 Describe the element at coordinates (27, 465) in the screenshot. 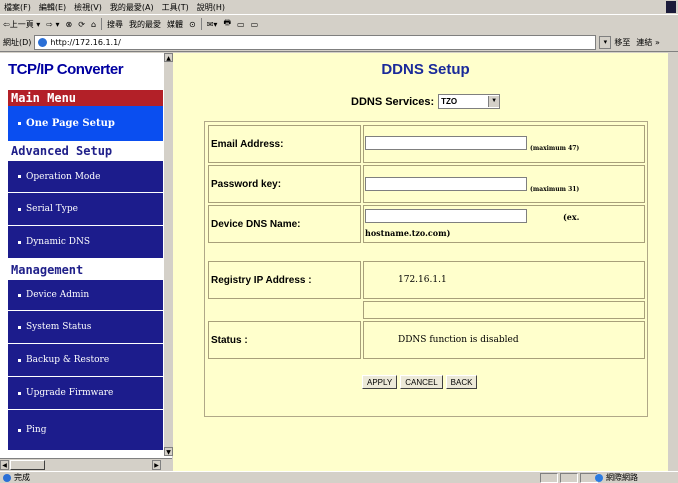

I see `scroll-thumb` at that location.